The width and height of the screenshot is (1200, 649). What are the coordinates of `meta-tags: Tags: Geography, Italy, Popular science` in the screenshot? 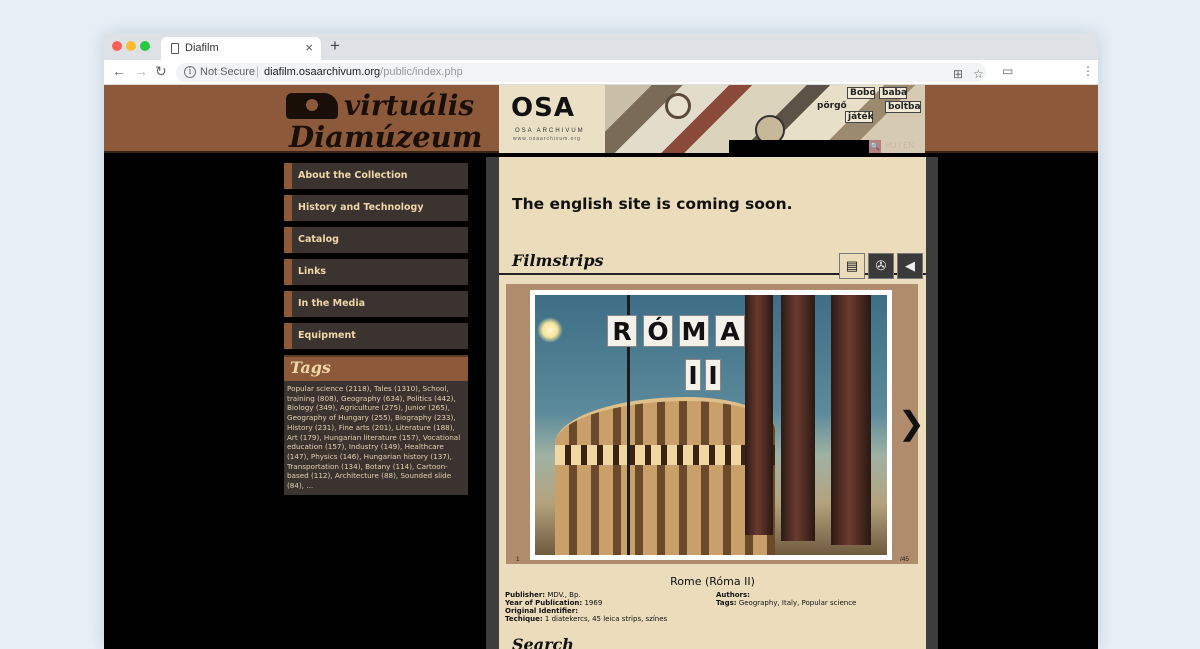 It's located at (816, 603).